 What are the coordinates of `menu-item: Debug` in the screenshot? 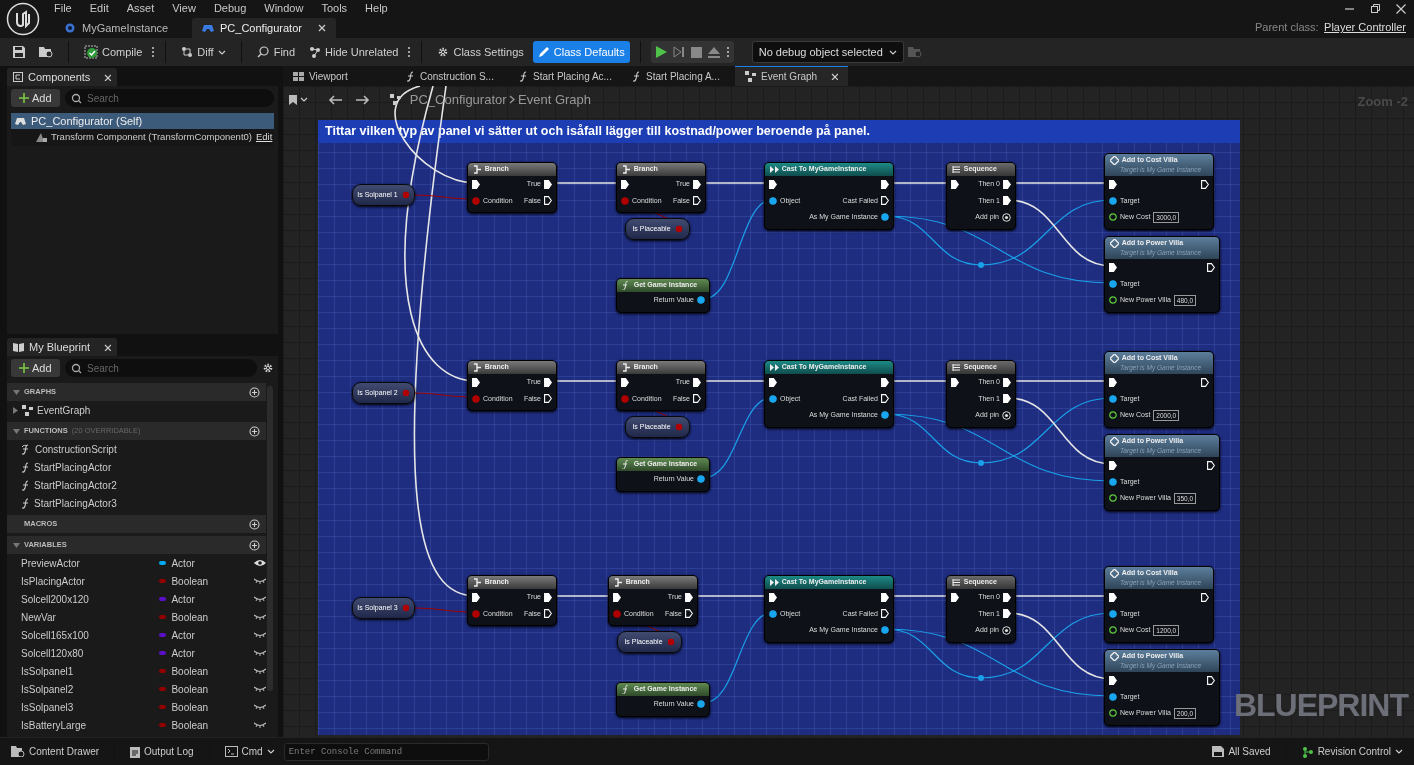 It's located at (235, 8).